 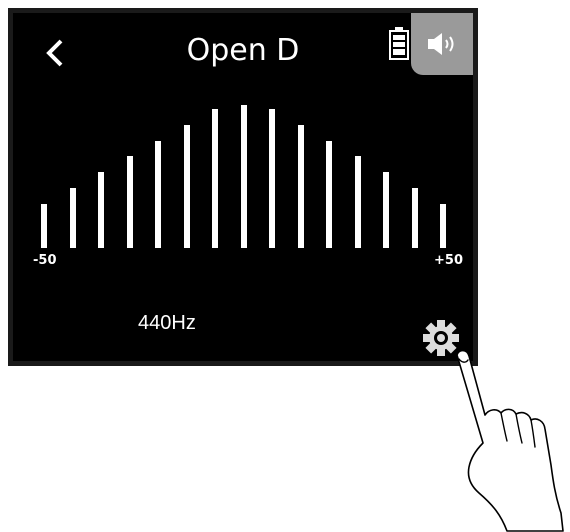 What do you see at coordinates (510, 440) in the screenshot?
I see `pointing-hand-icon` at bounding box center [510, 440].